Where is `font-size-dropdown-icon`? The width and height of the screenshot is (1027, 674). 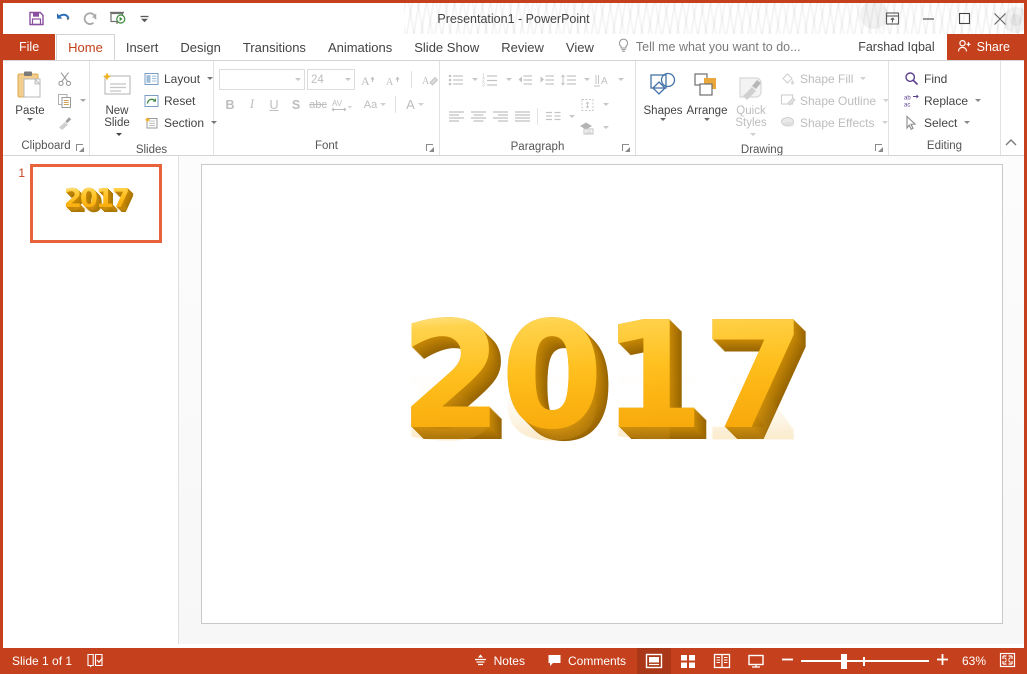 font-size-dropdown-icon is located at coordinates (348, 79).